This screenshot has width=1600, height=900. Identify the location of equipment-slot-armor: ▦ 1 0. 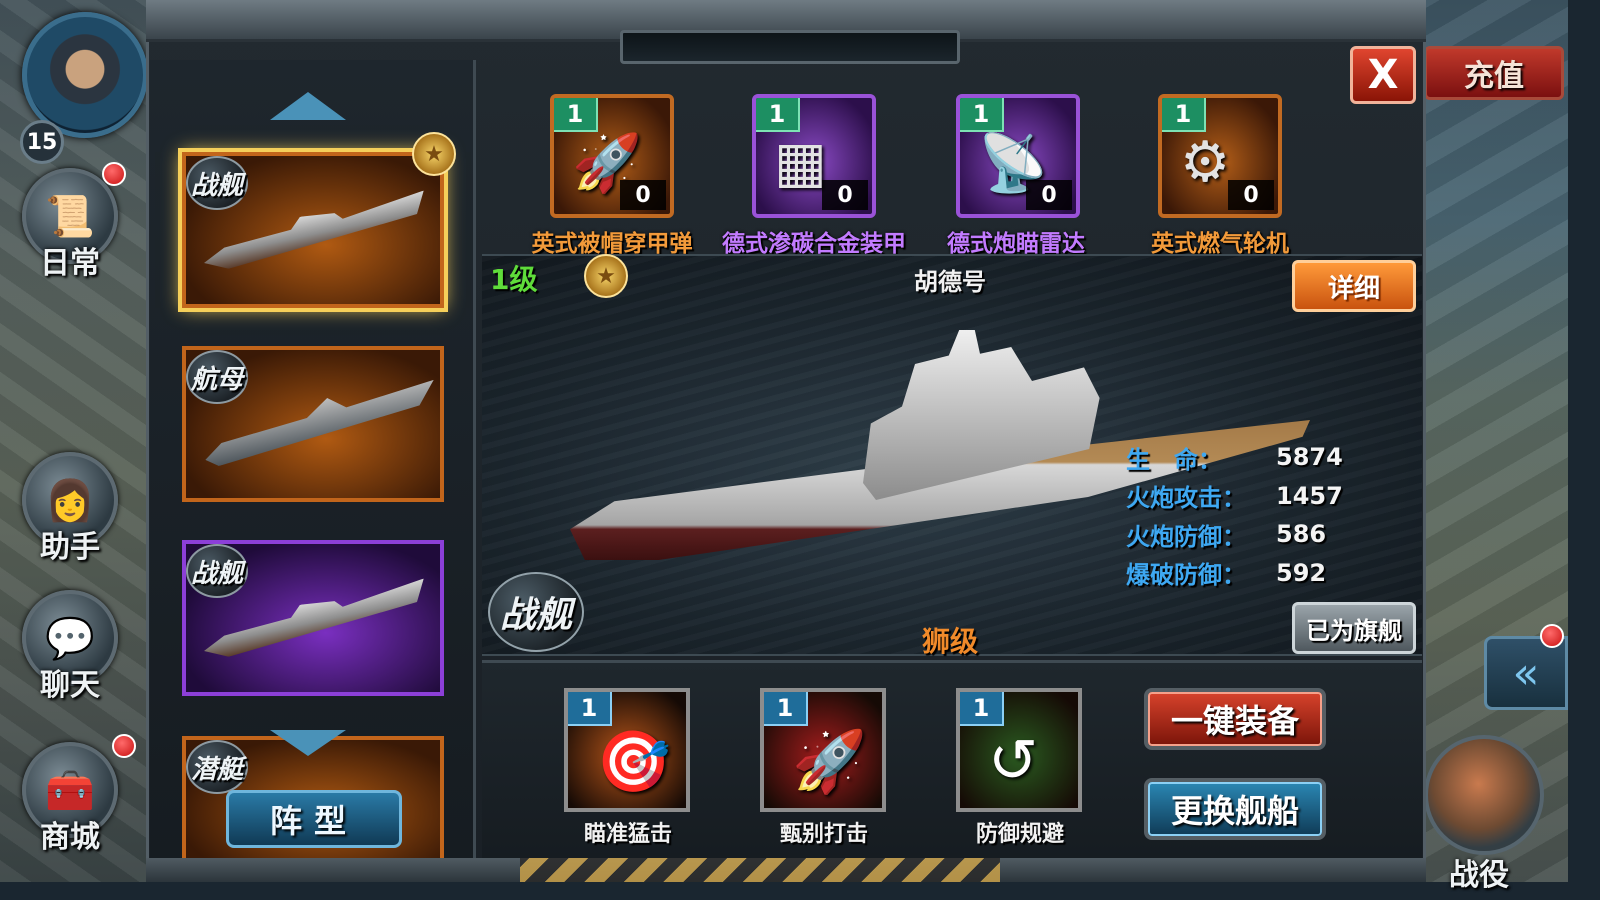
(814, 156).